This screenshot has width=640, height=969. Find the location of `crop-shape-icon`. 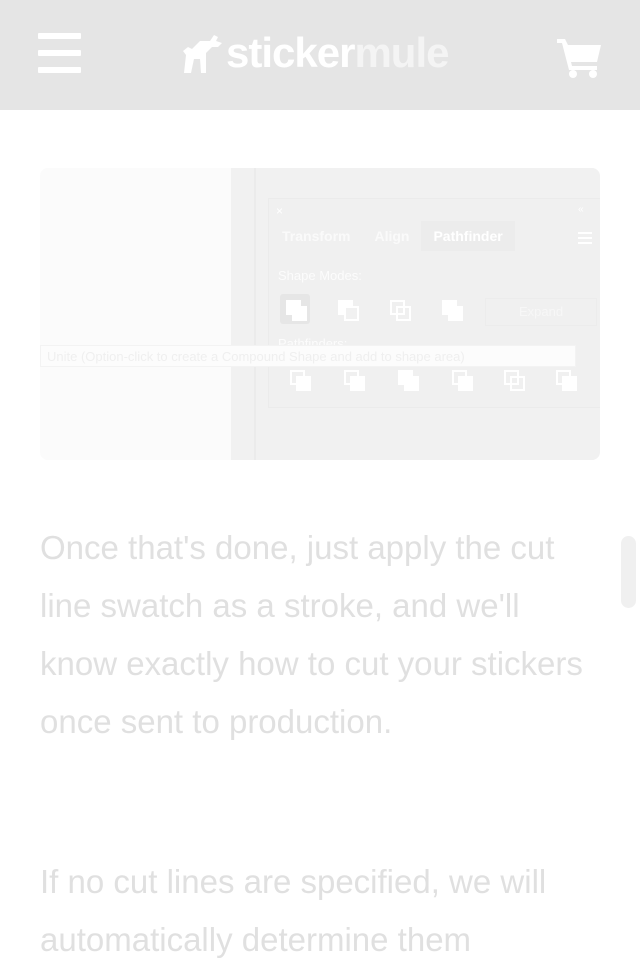

crop-shape-icon is located at coordinates (463, 381).